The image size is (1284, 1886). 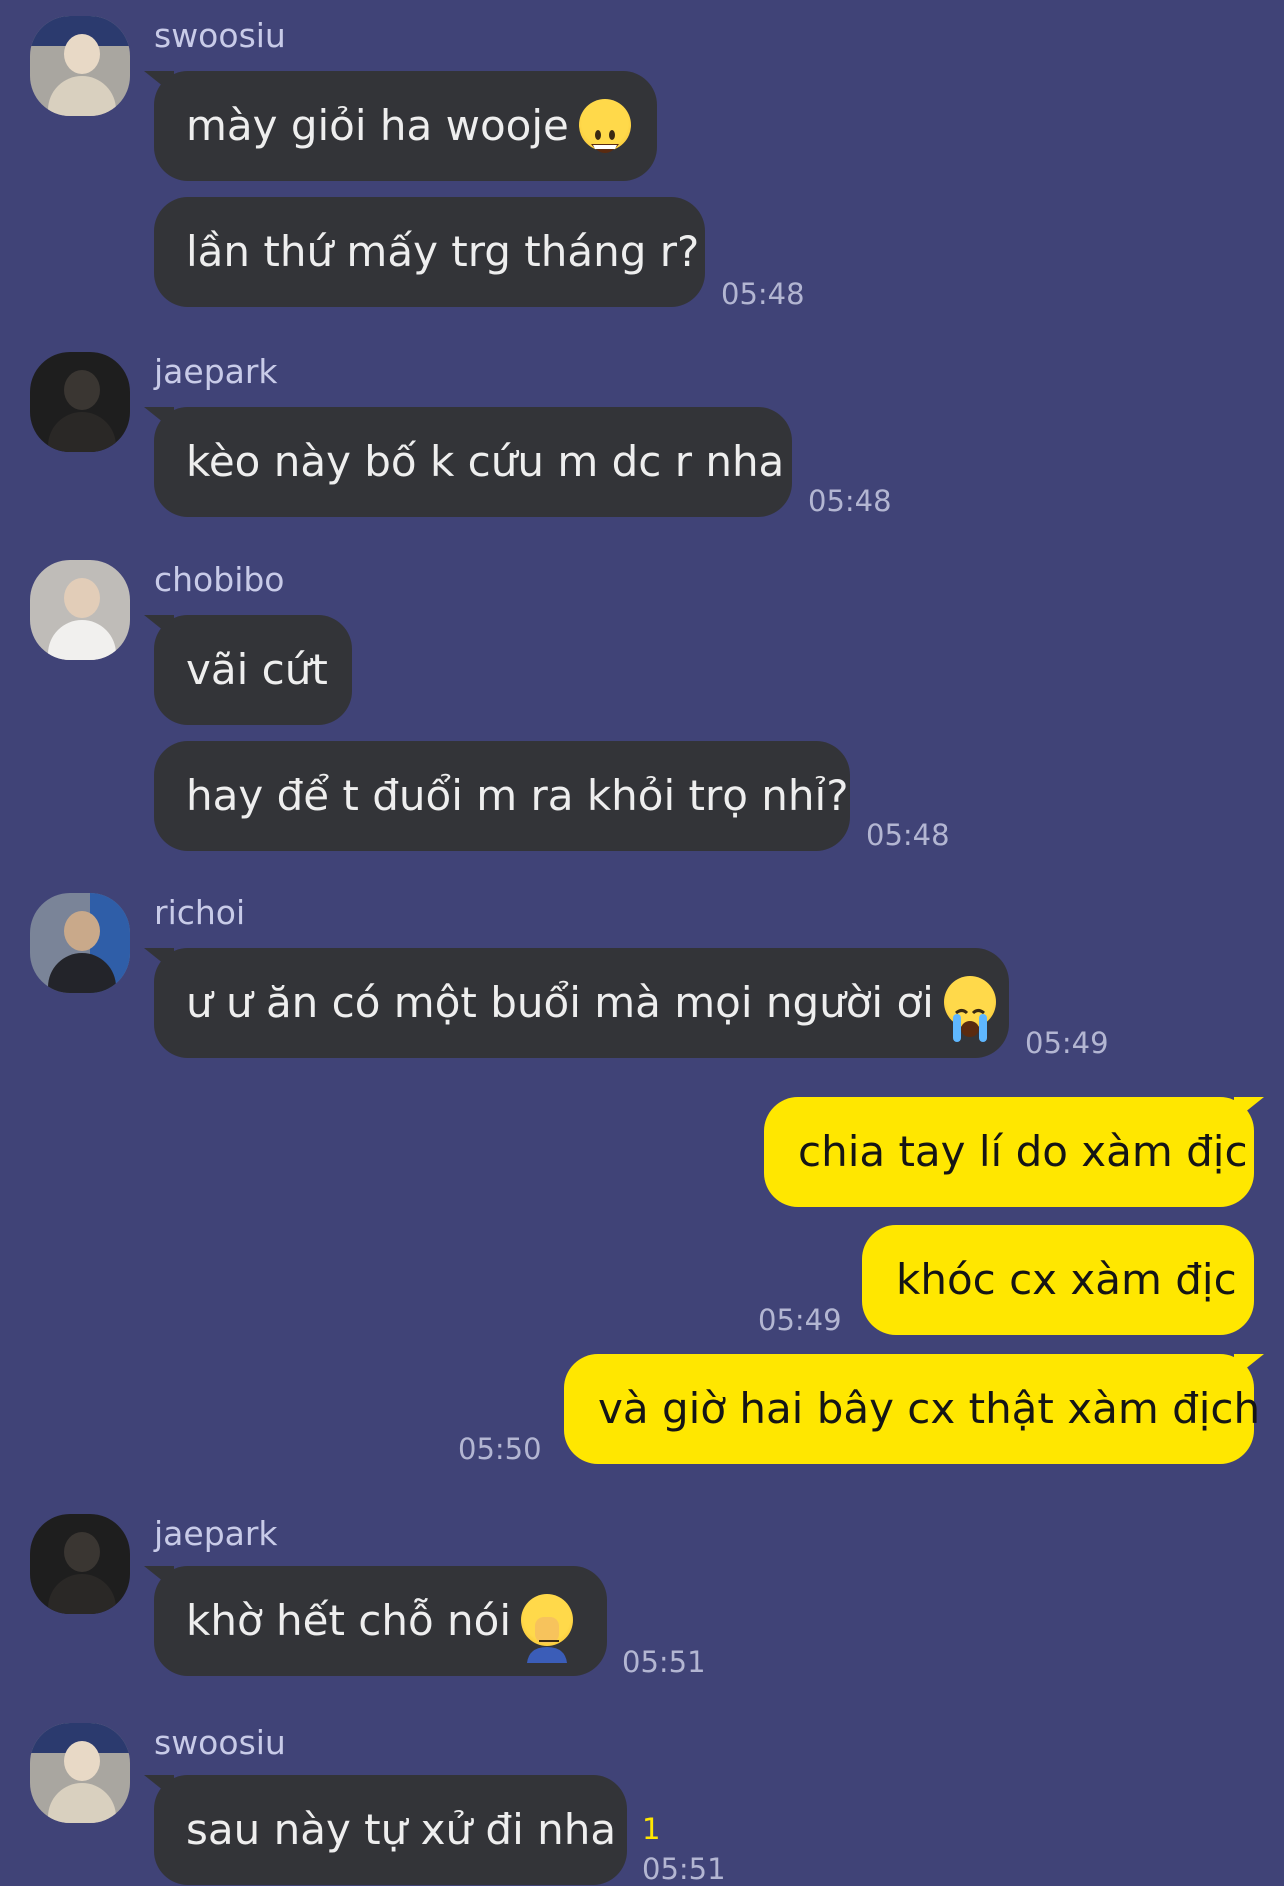 What do you see at coordinates (443, 251) in the screenshot?
I see `message-text: lần thứ mấy trg tháng r?` at bounding box center [443, 251].